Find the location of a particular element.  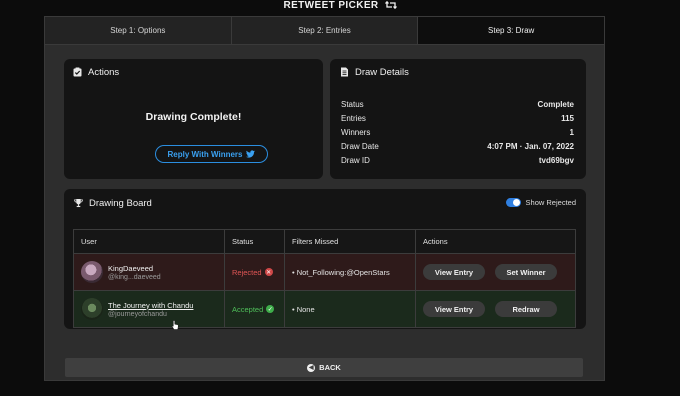

show-rejected-label: Show Rejected is located at coordinates (550, 202).